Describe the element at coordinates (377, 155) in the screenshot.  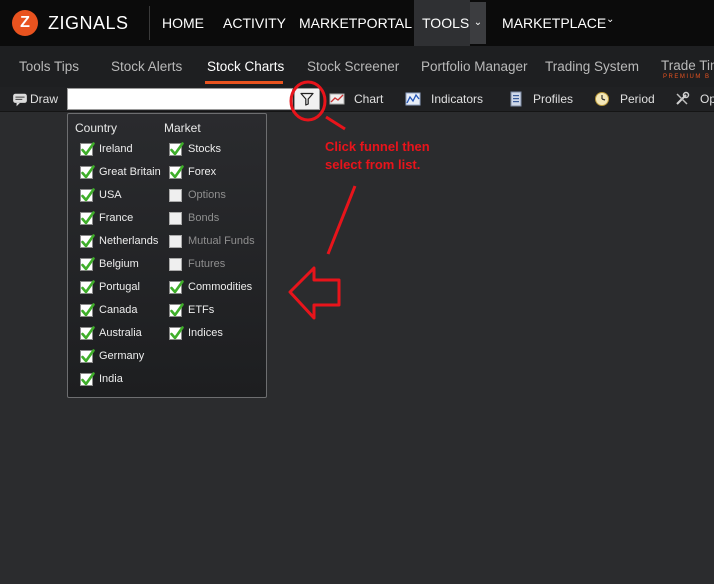
I see `annotation-text: Click funnel then select from list.` at that location.